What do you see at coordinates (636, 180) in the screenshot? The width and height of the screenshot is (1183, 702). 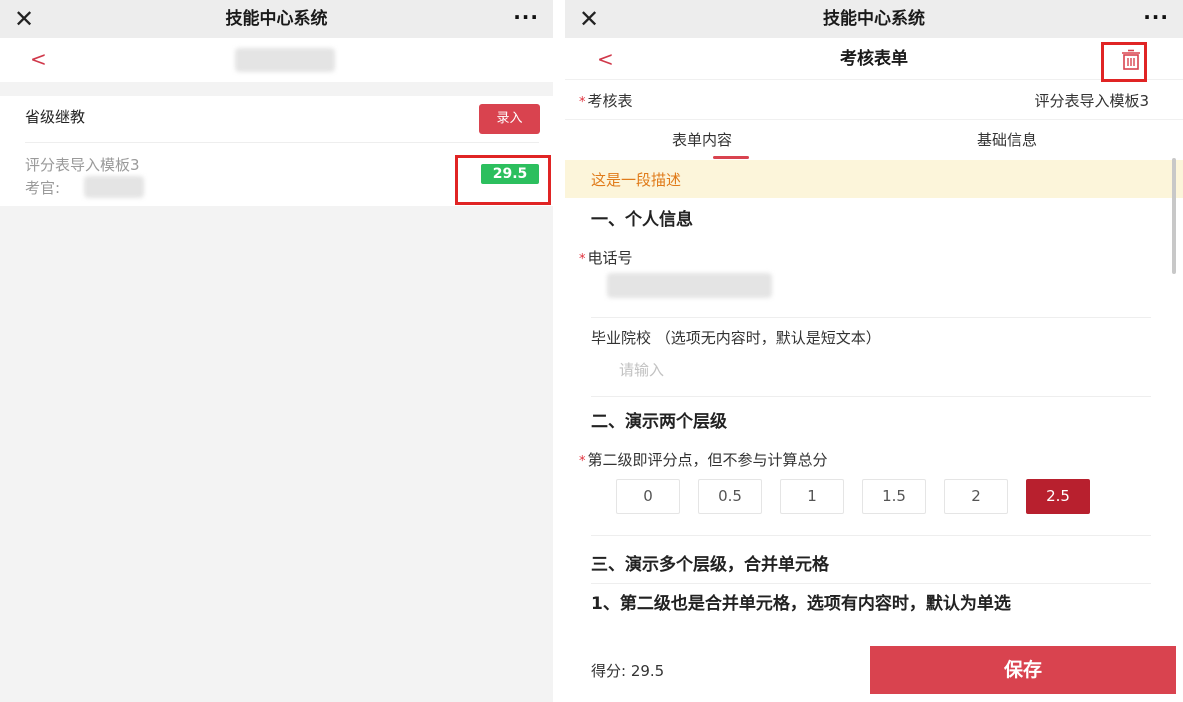 I see `description-text: 这是一段描述` at bounding box center [636, 180].